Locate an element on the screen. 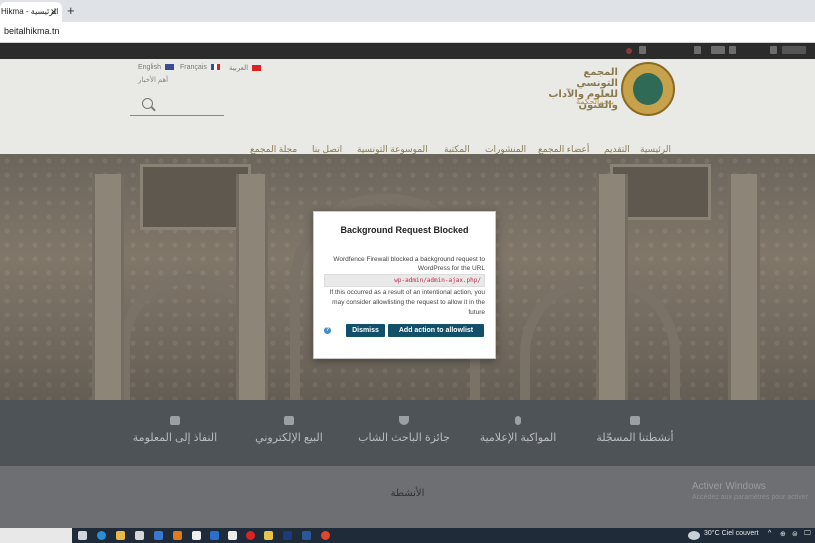  address-bar: beitalhikma.tn is located at coordinates (407, 32).